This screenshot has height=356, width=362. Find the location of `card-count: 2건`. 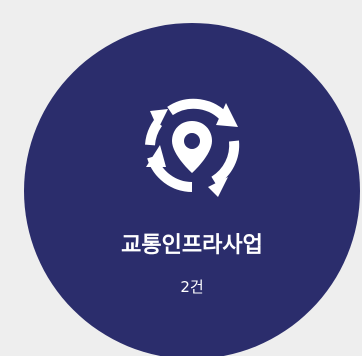

card-count: 2건 is located at coordinates (192, 287).